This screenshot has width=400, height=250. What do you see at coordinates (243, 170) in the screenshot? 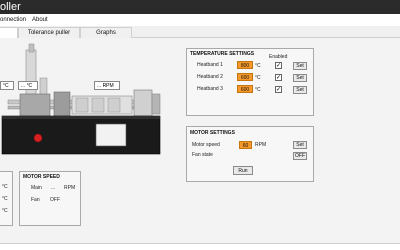
I see `run-button: Run` at bounding box center [243, 170].